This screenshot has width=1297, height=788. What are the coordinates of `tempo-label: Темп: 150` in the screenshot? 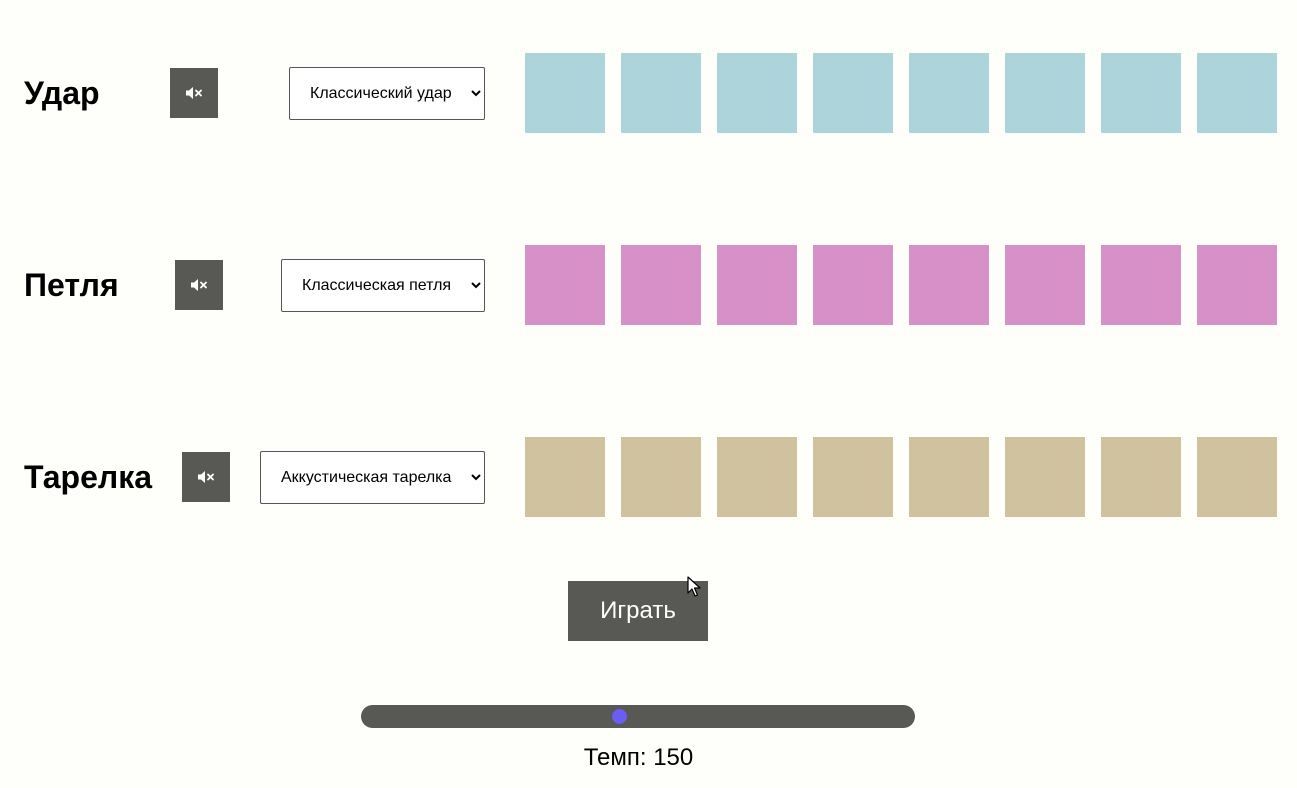 It's located at (638, 757).